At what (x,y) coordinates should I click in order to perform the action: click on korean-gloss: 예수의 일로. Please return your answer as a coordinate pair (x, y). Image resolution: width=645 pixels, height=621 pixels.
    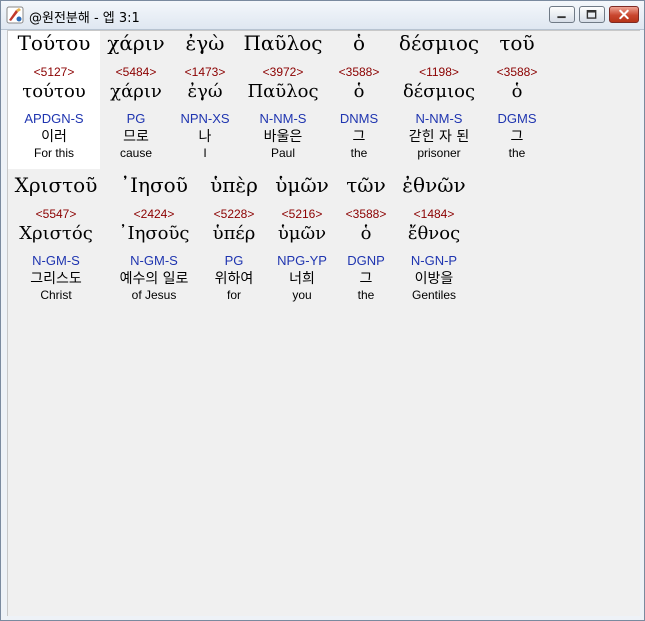
    Looking at the image, I should click on (154, 279).